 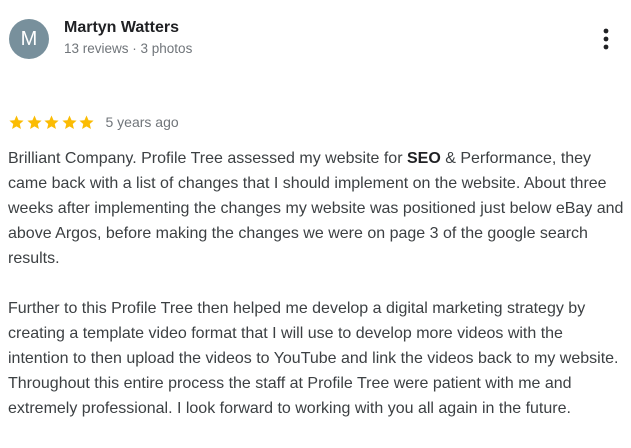 I want to click on avatar: M, so click(x=29, y=39).